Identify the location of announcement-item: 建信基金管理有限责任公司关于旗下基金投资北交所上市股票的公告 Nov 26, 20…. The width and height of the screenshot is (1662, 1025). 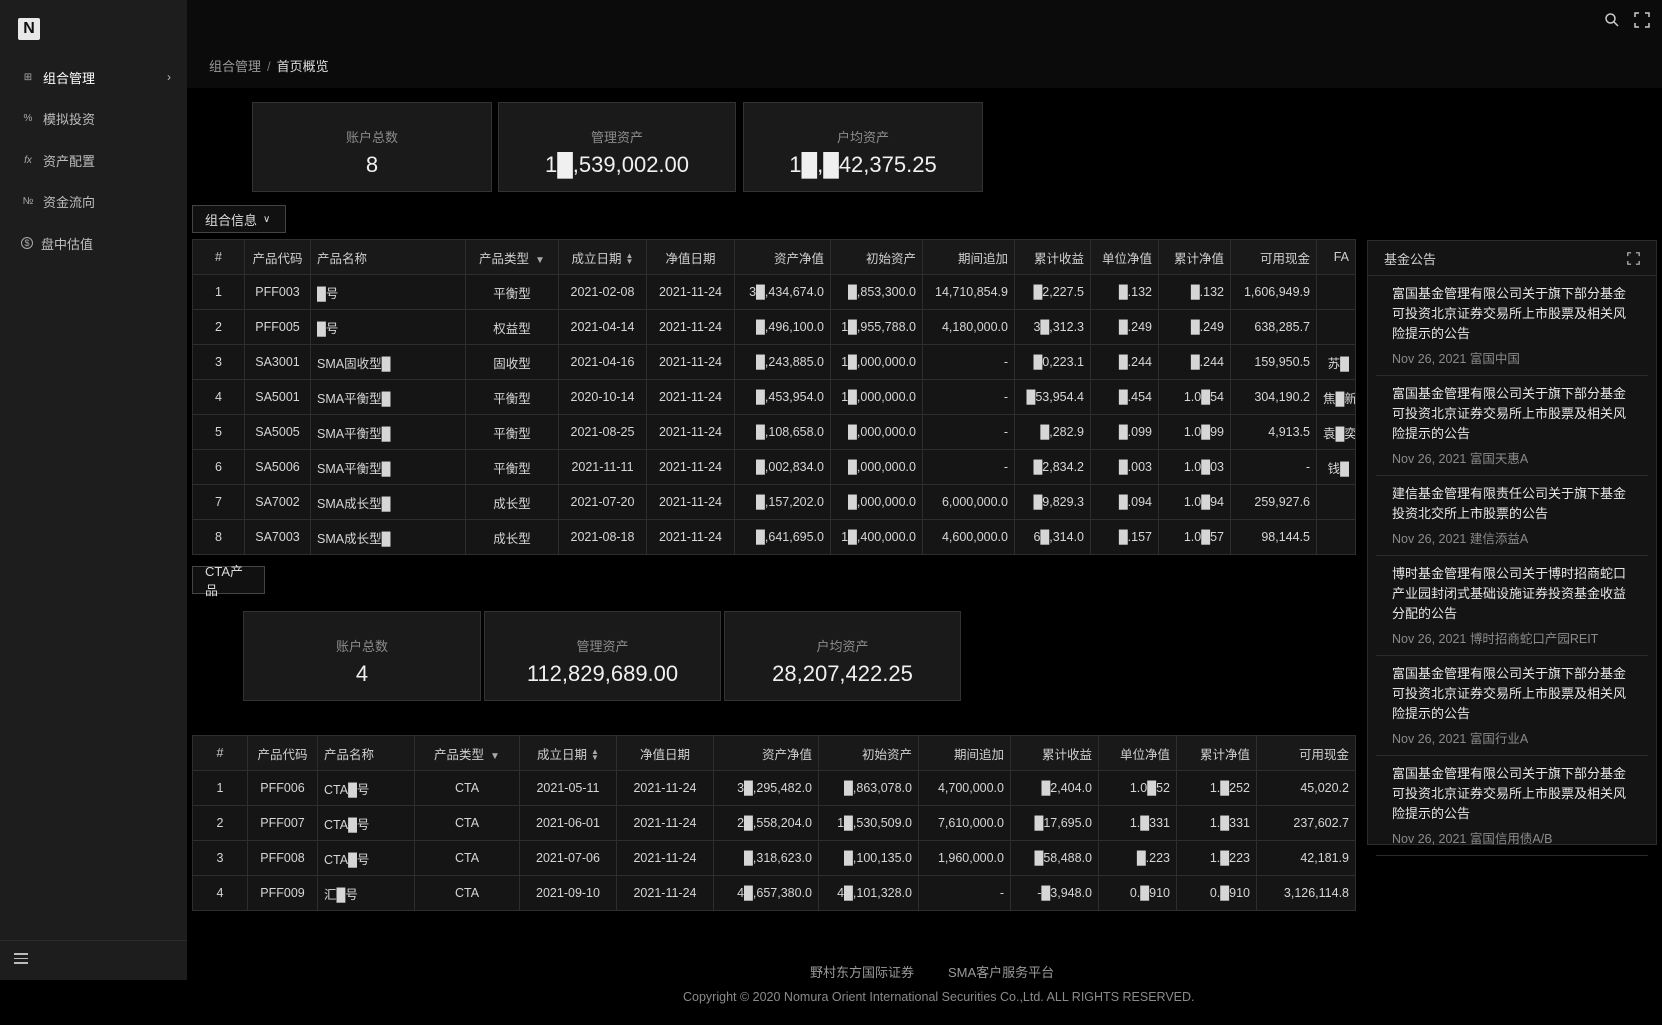
(1512, 516).